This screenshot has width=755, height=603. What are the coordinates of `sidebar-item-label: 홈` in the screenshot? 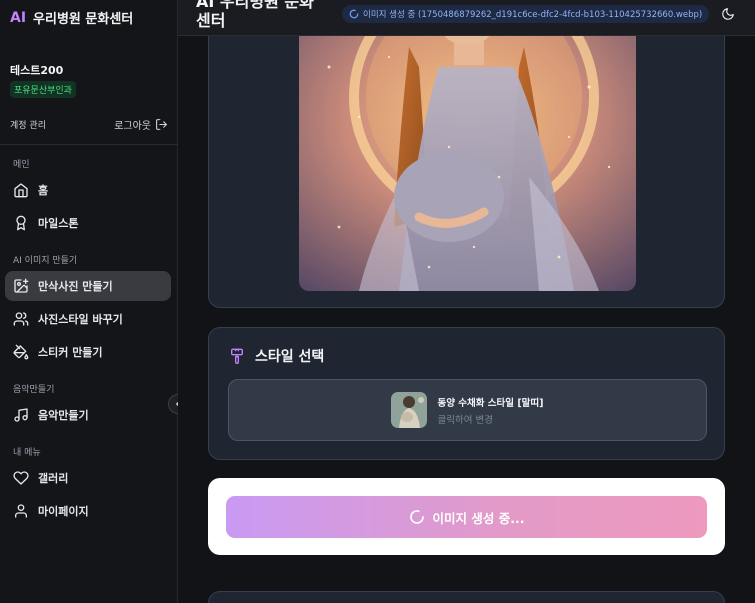 It's located at (43, 190).